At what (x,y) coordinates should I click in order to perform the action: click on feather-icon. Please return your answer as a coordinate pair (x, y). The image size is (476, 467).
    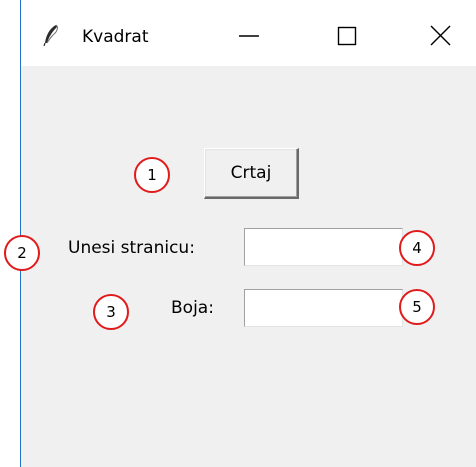
    Looking at the image, I should click on (52, 35).